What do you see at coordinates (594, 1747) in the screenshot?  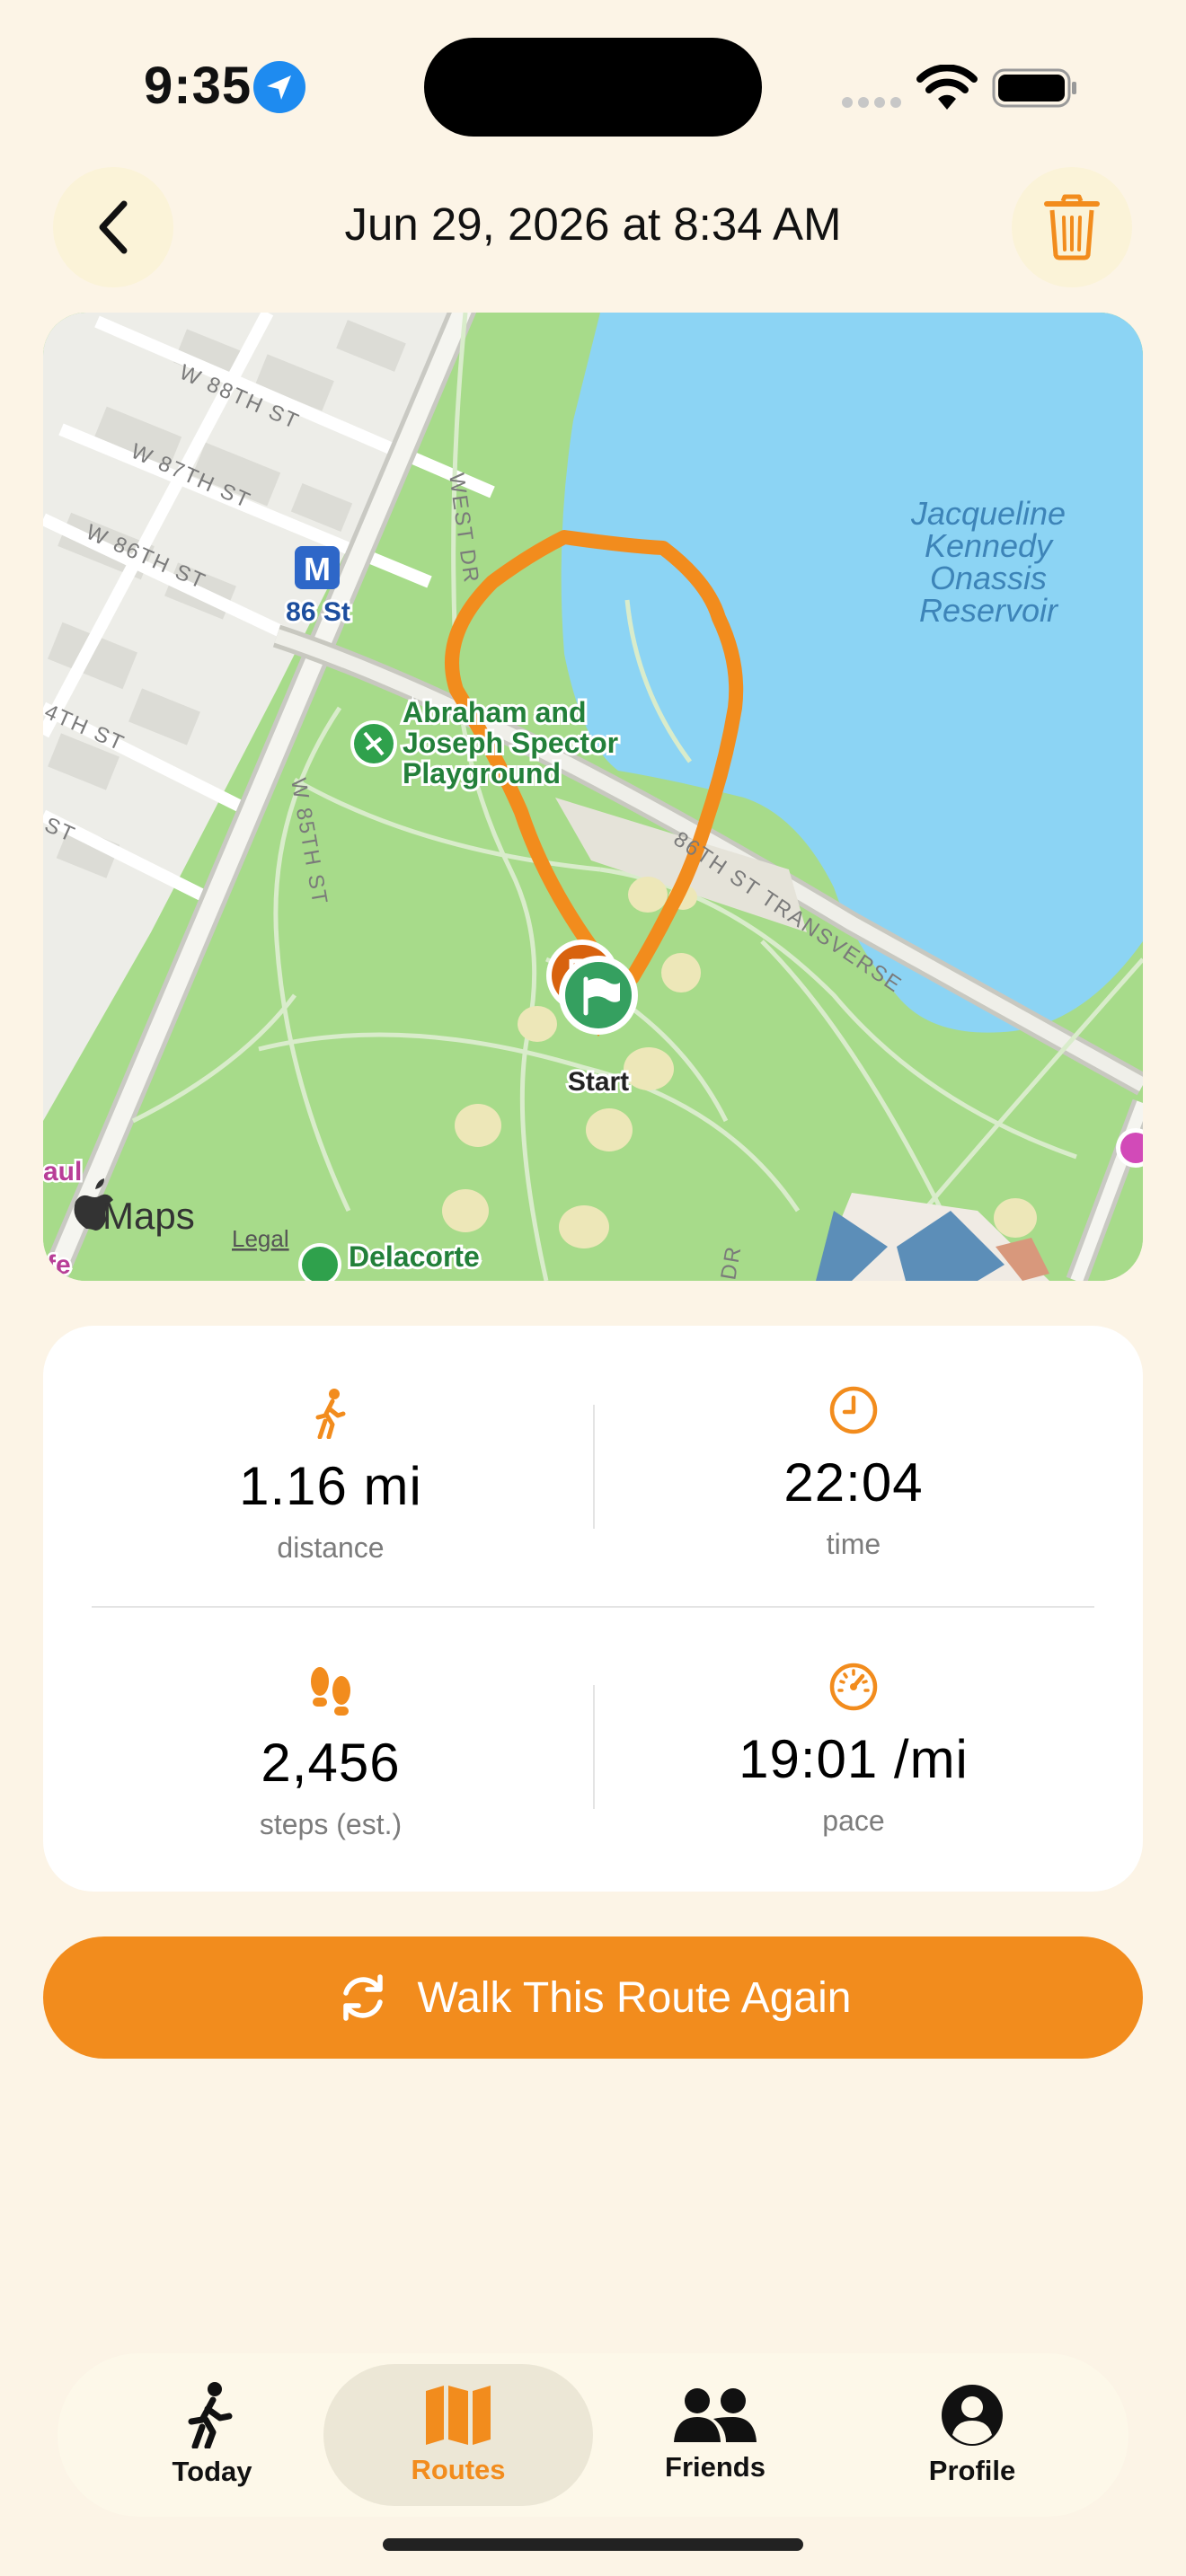 I see `stats-divider-bottom` at bounding box center [594, 1747].